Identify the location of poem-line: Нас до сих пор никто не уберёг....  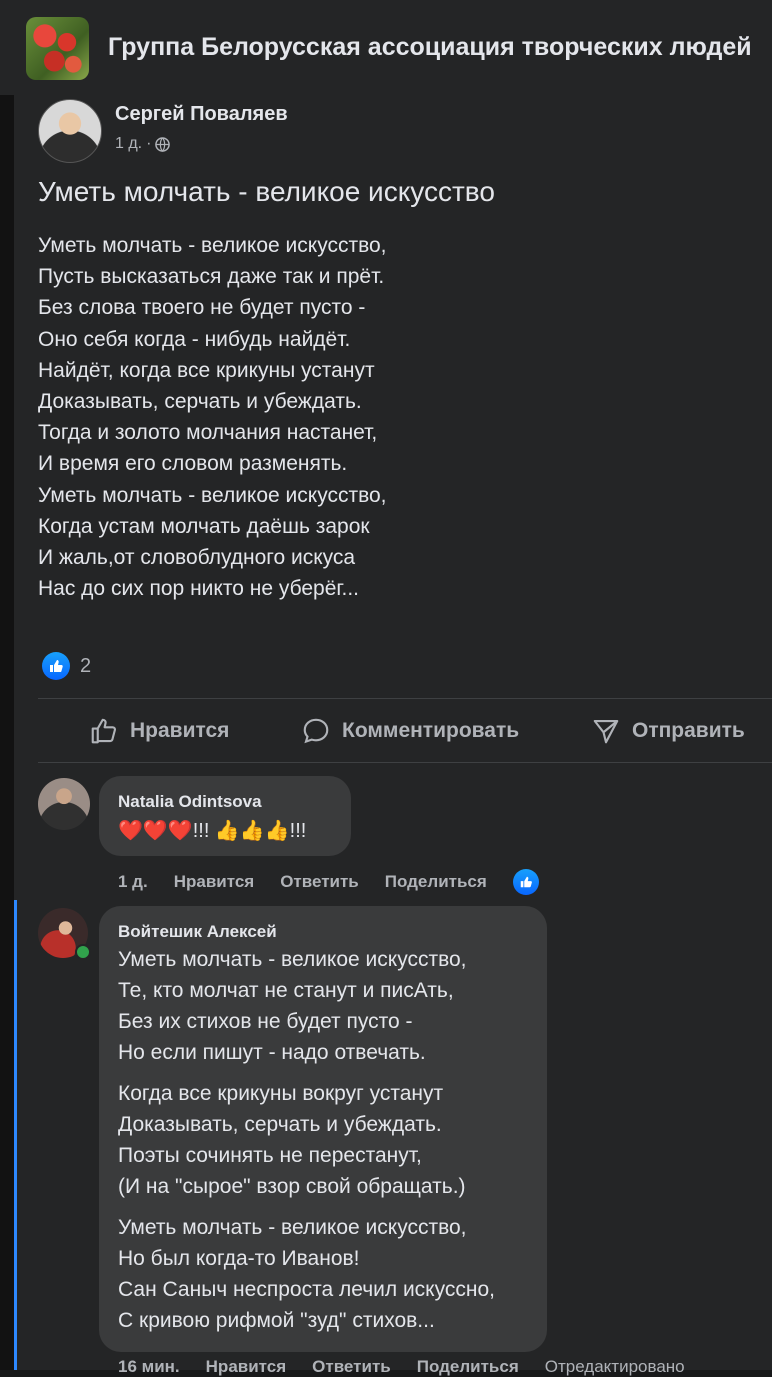
(198, 589).